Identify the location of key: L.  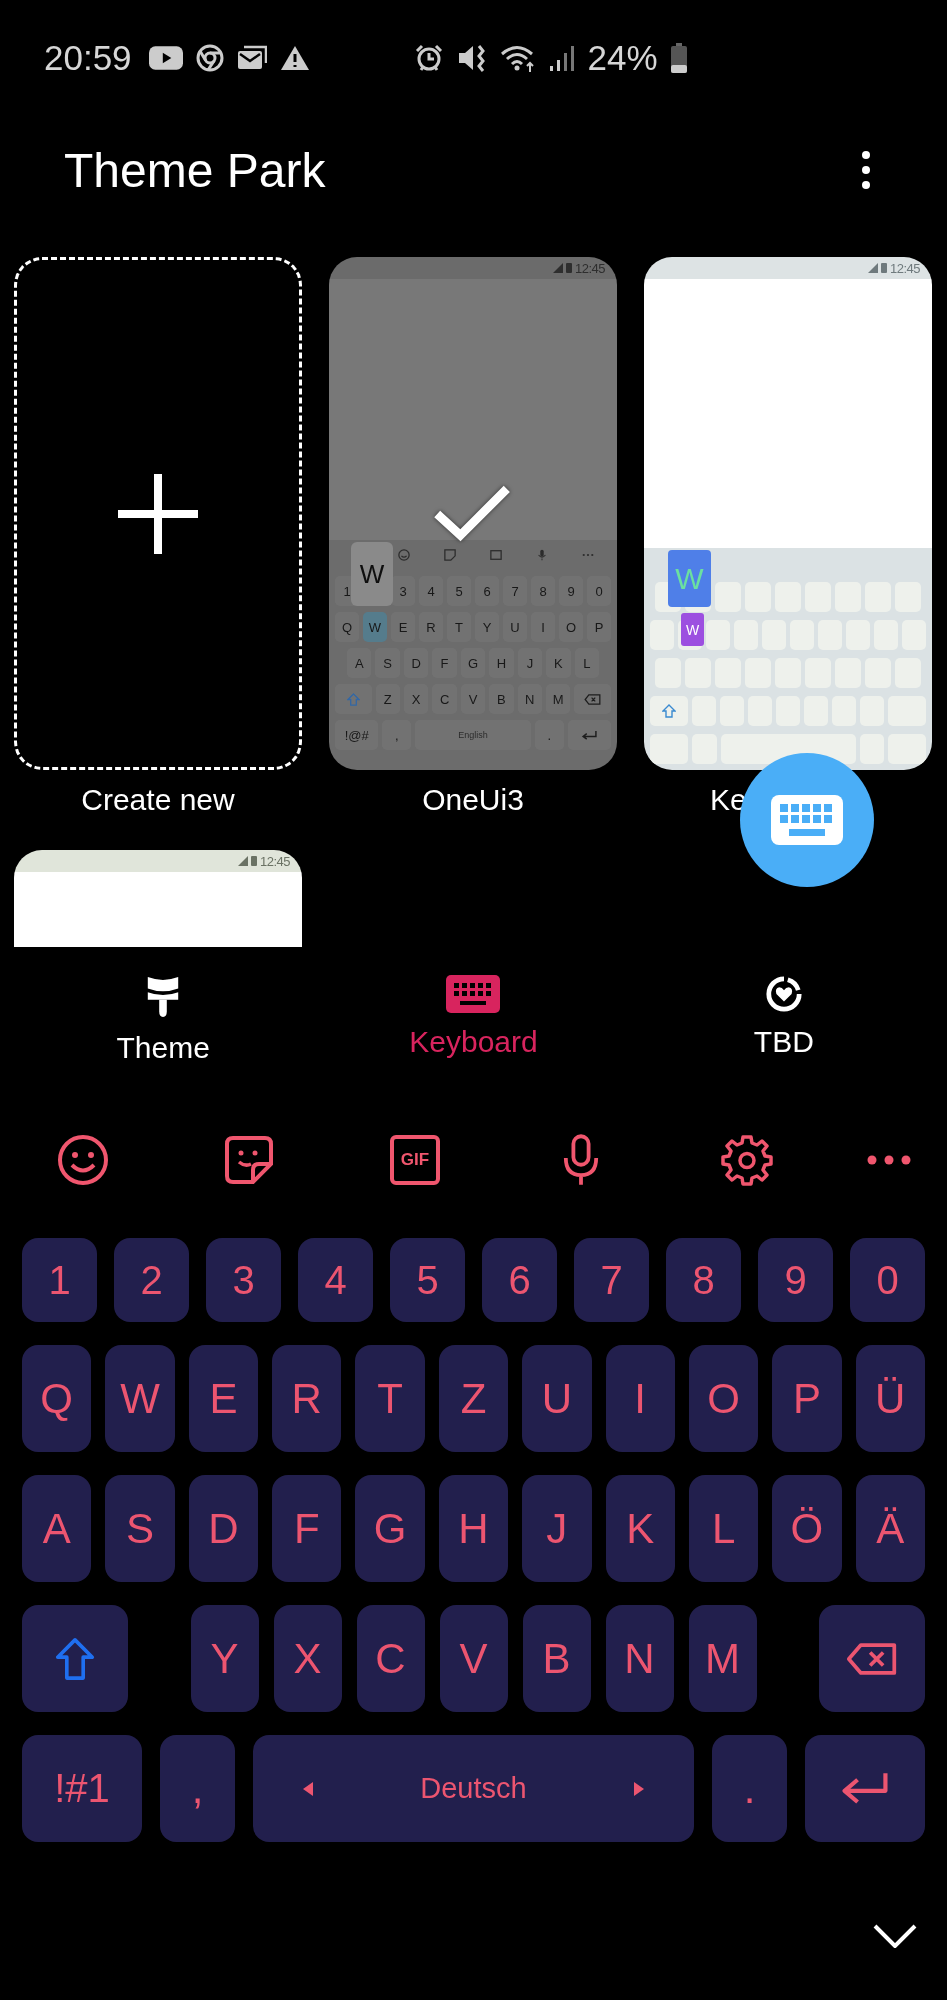
(723, 1528).